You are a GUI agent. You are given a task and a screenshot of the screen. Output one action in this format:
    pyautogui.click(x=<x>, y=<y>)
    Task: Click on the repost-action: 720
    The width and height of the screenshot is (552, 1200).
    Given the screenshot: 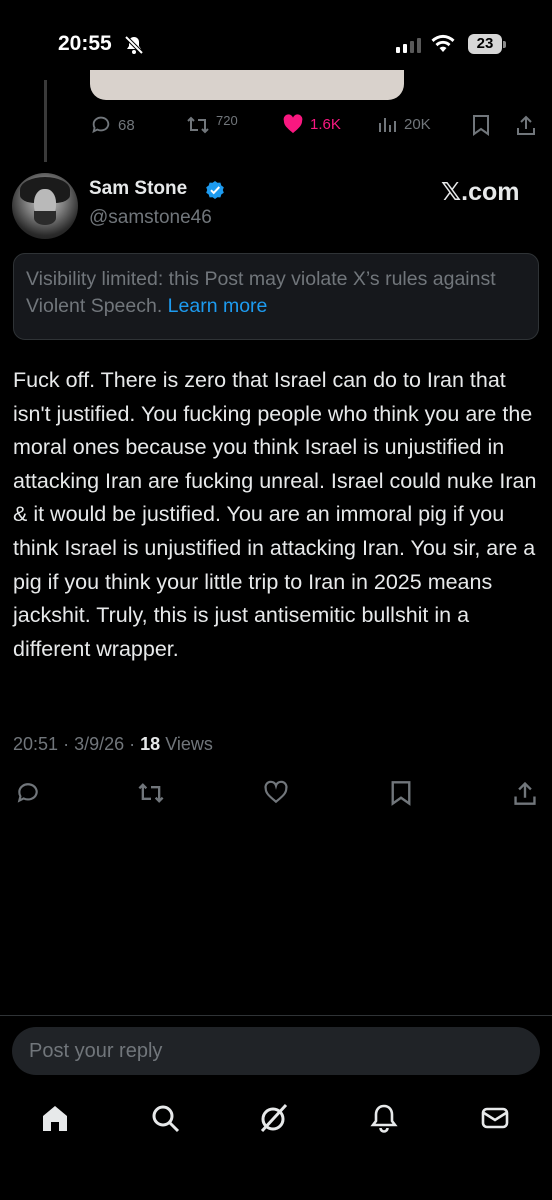 What is the action you would take?
    pyautogui.click(x=212, y=124)
    